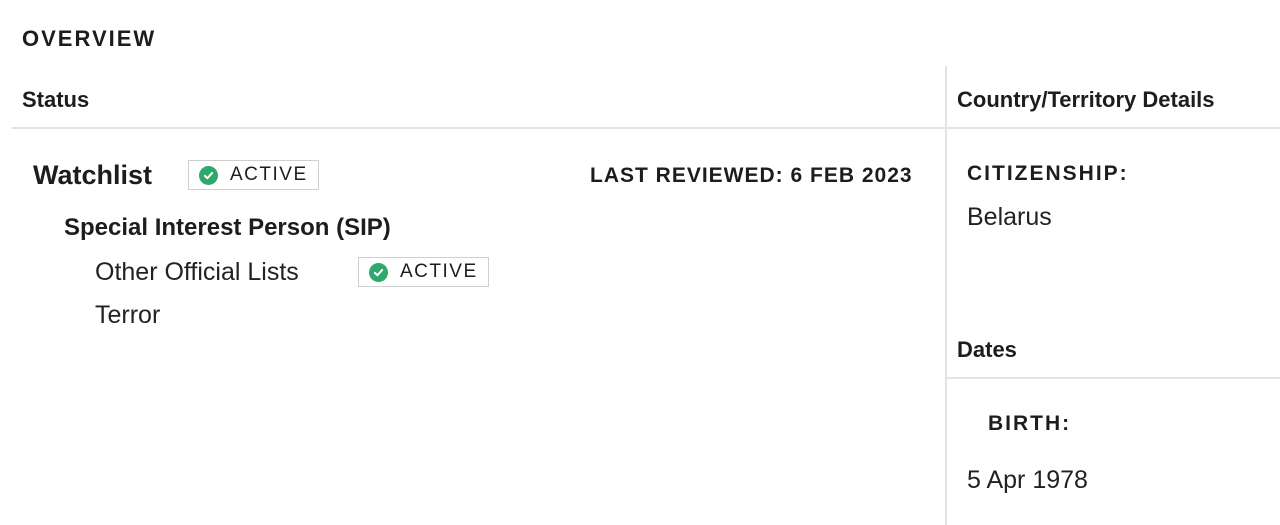 The image size is (1280, 525). Describe the element at coordinates (751, 175) in the screenshot. I see `last-reviewed-date: LAST REVIEWED: 6 FEB 2023` at that location.